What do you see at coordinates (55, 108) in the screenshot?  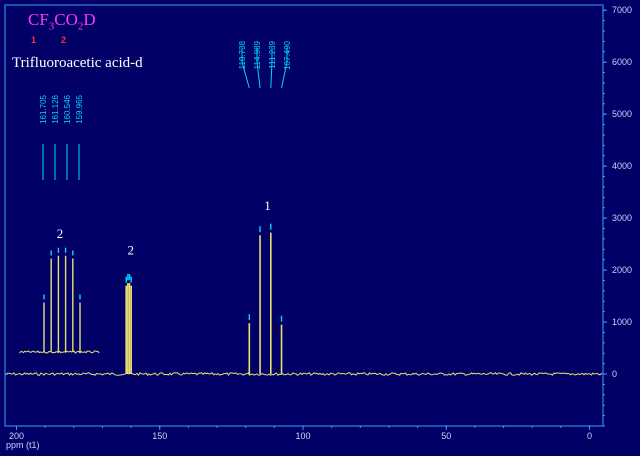 I see `peak-shift-label: 161.126` at bounding box center [55, 108].